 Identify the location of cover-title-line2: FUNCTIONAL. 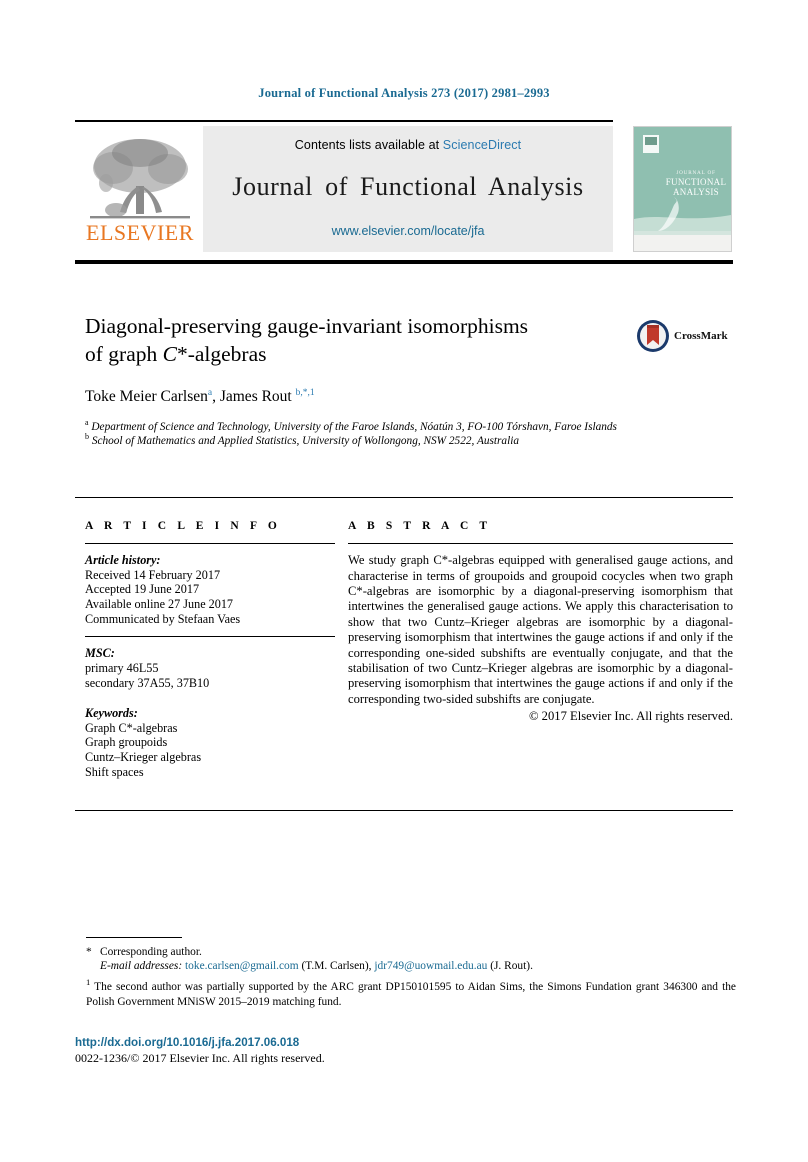
(696, 182).